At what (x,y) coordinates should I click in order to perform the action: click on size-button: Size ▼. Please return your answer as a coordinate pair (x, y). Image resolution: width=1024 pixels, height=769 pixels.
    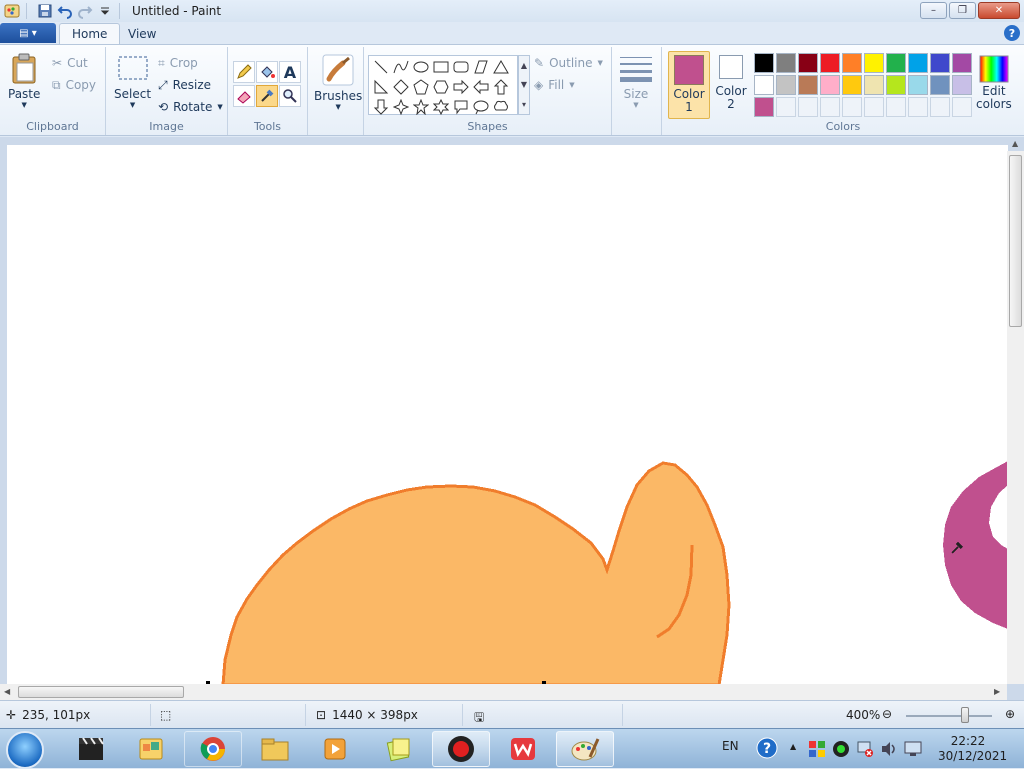
    Looking at the image, I should click on (636, 82).